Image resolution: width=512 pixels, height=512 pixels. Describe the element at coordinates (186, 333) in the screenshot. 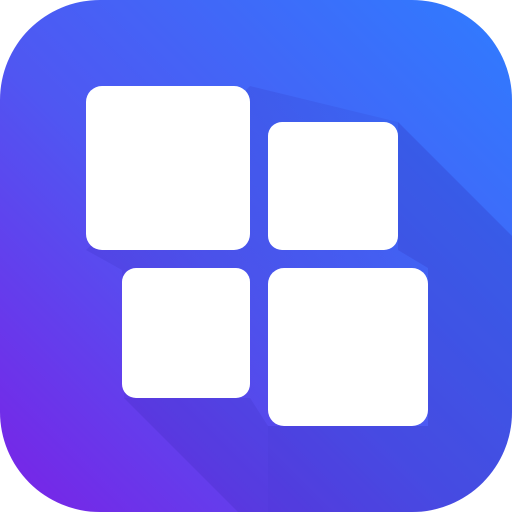

I see `tile-bottom-left` at that location.